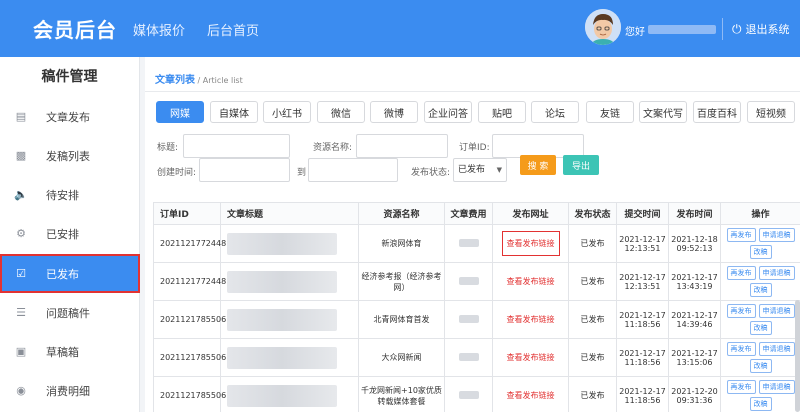 Image resolution: width=800 pixels, height=412 pixels. I want to click on sidebar-item-label: 待安排, so click(62, 195).